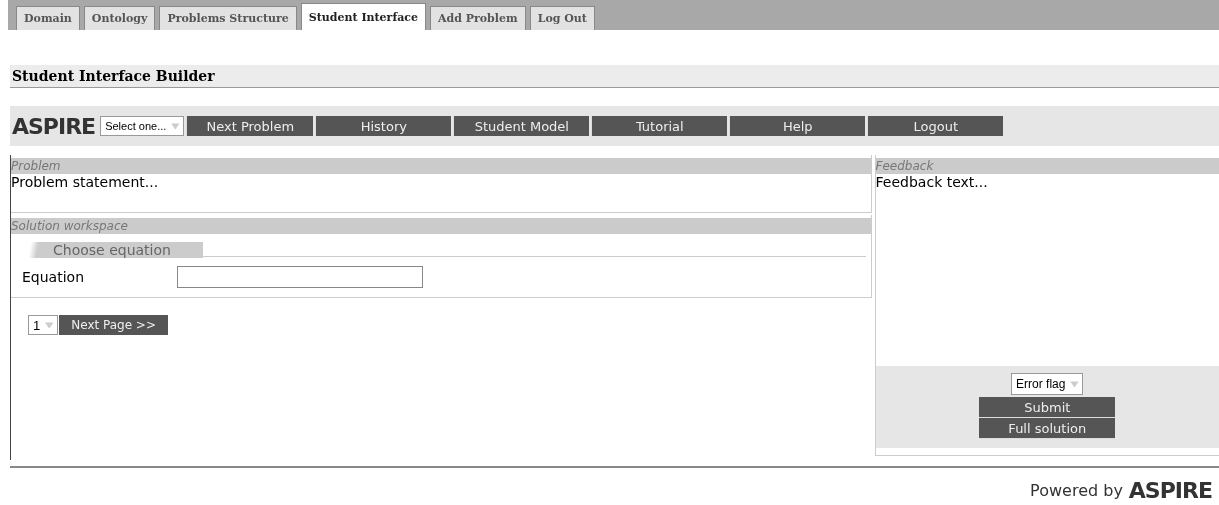  What do you see at coordinates (1047, 166) in the screenshot?
I see `panel-heading: Feedback` at bounding box center [1047, 166].